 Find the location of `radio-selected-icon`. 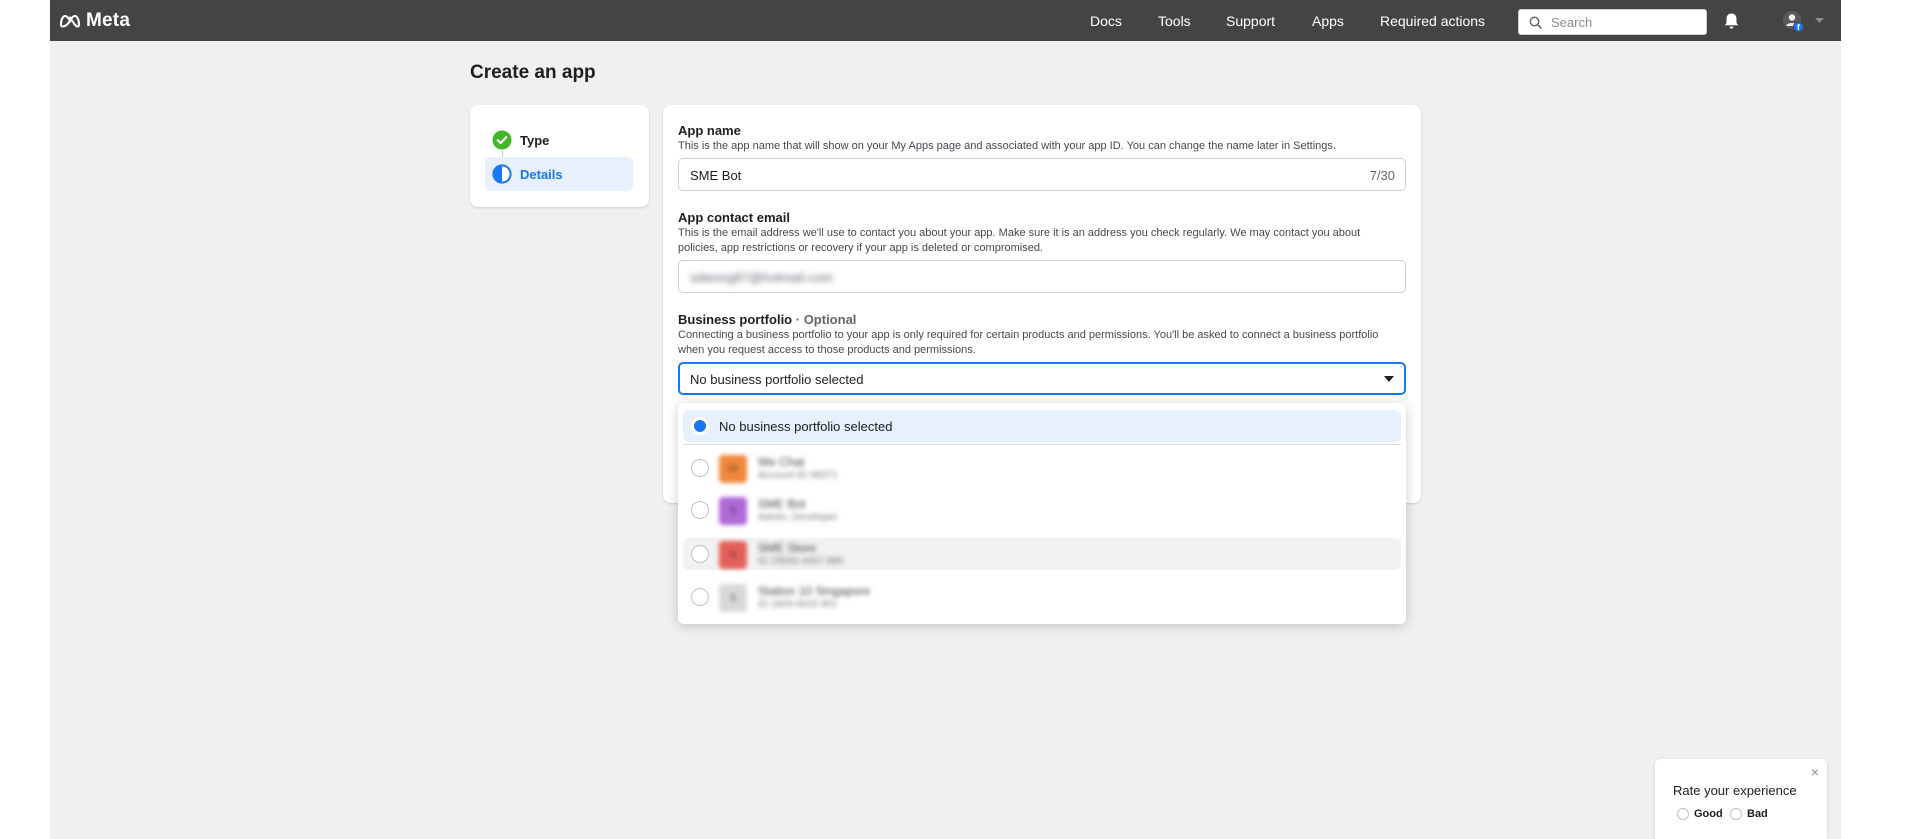

radio-selected-icon is located at coordinates (700, 426).